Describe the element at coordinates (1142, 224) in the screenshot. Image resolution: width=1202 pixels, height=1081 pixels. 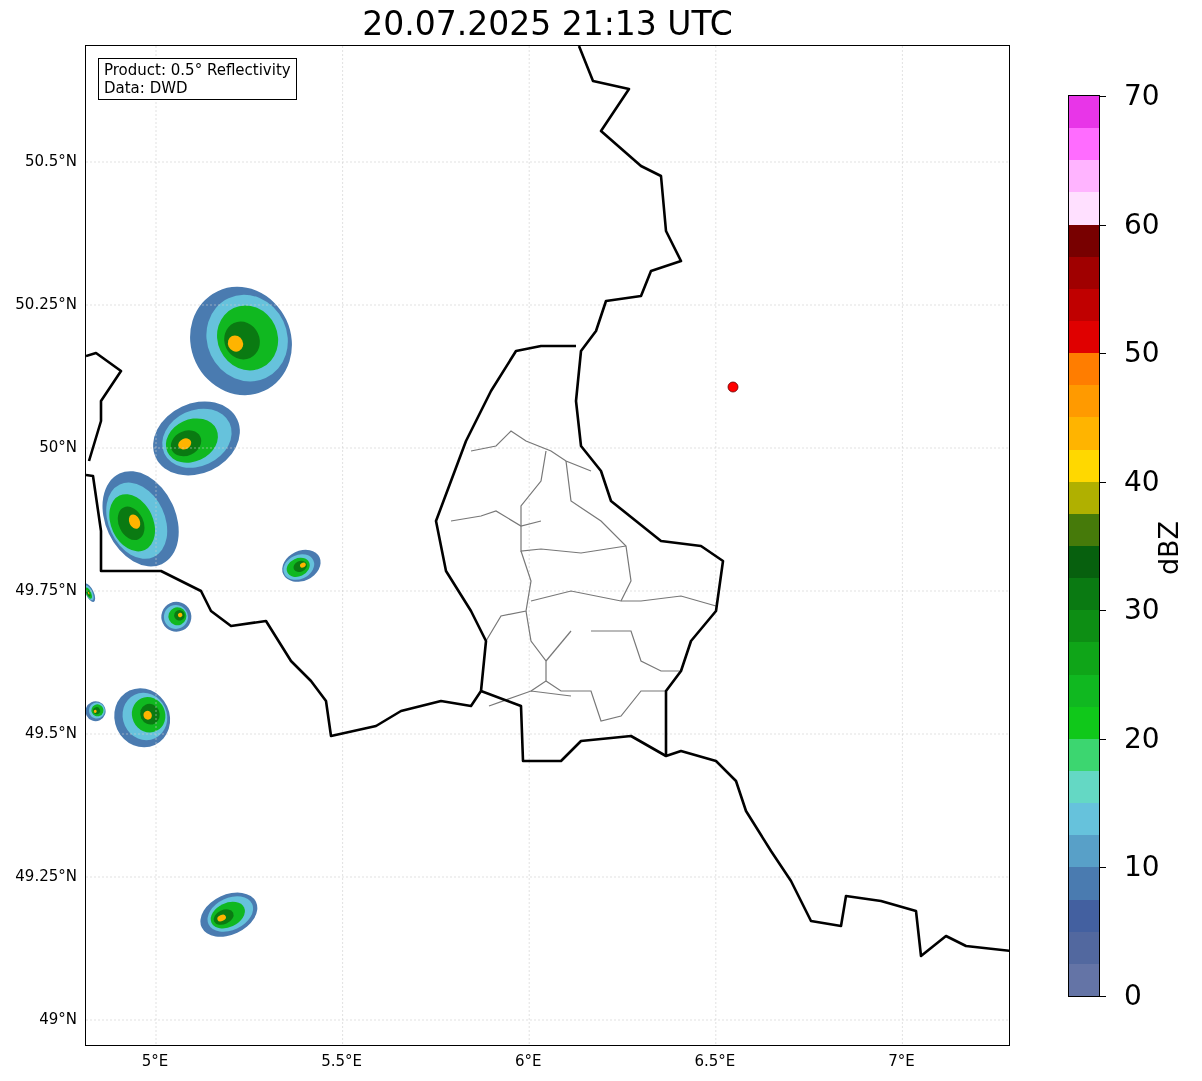
I see `colorbar-tick-label: 60` at that location.